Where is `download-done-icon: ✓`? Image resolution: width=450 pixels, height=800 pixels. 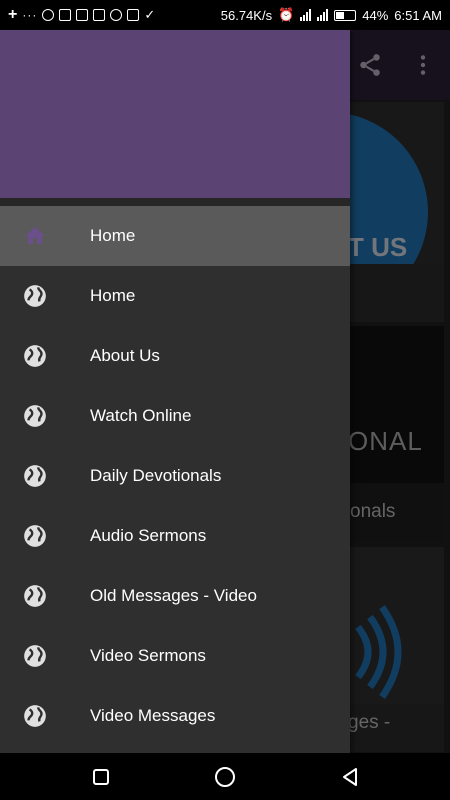 download-done-icon: ✓ is located at coordinates (150, 14).